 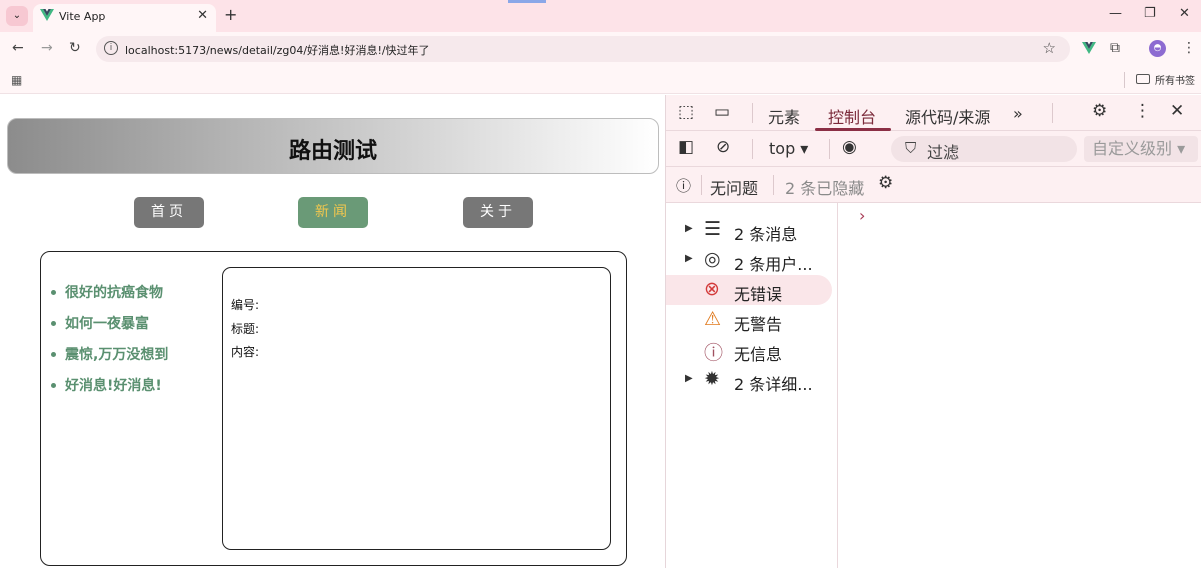 What do you see at coordinates (47, 15) in the screenshot?
I see `vue-logo-icon` at bounding box center [47, 15].